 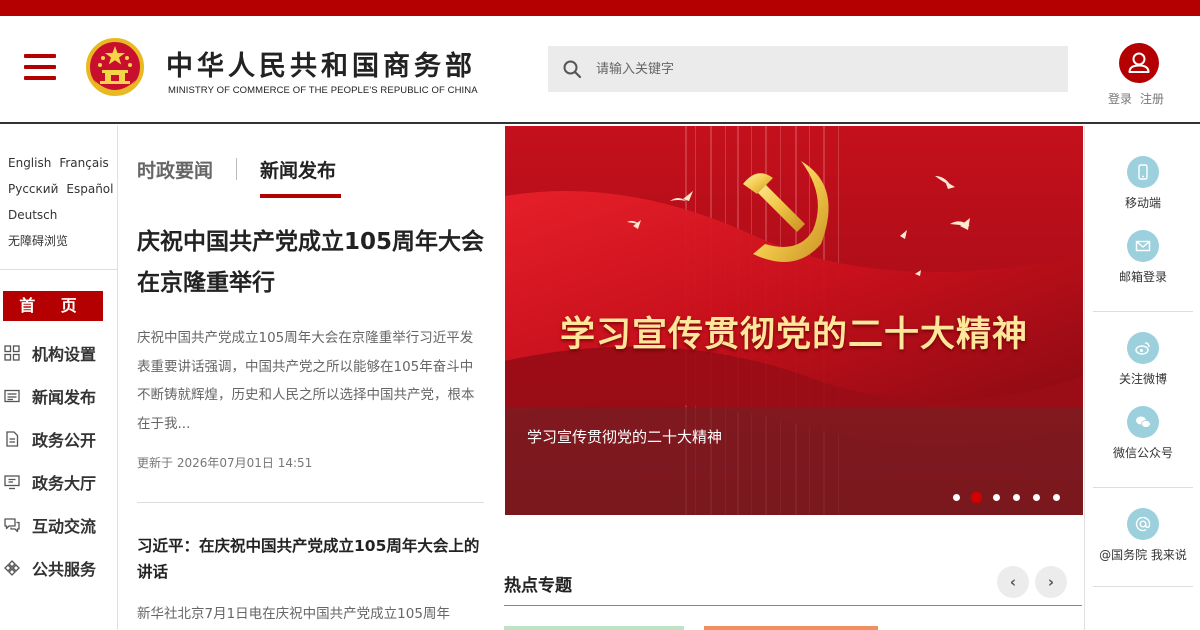 I want to click on user-links: 登录 注册, so click(x=1140, y=98).